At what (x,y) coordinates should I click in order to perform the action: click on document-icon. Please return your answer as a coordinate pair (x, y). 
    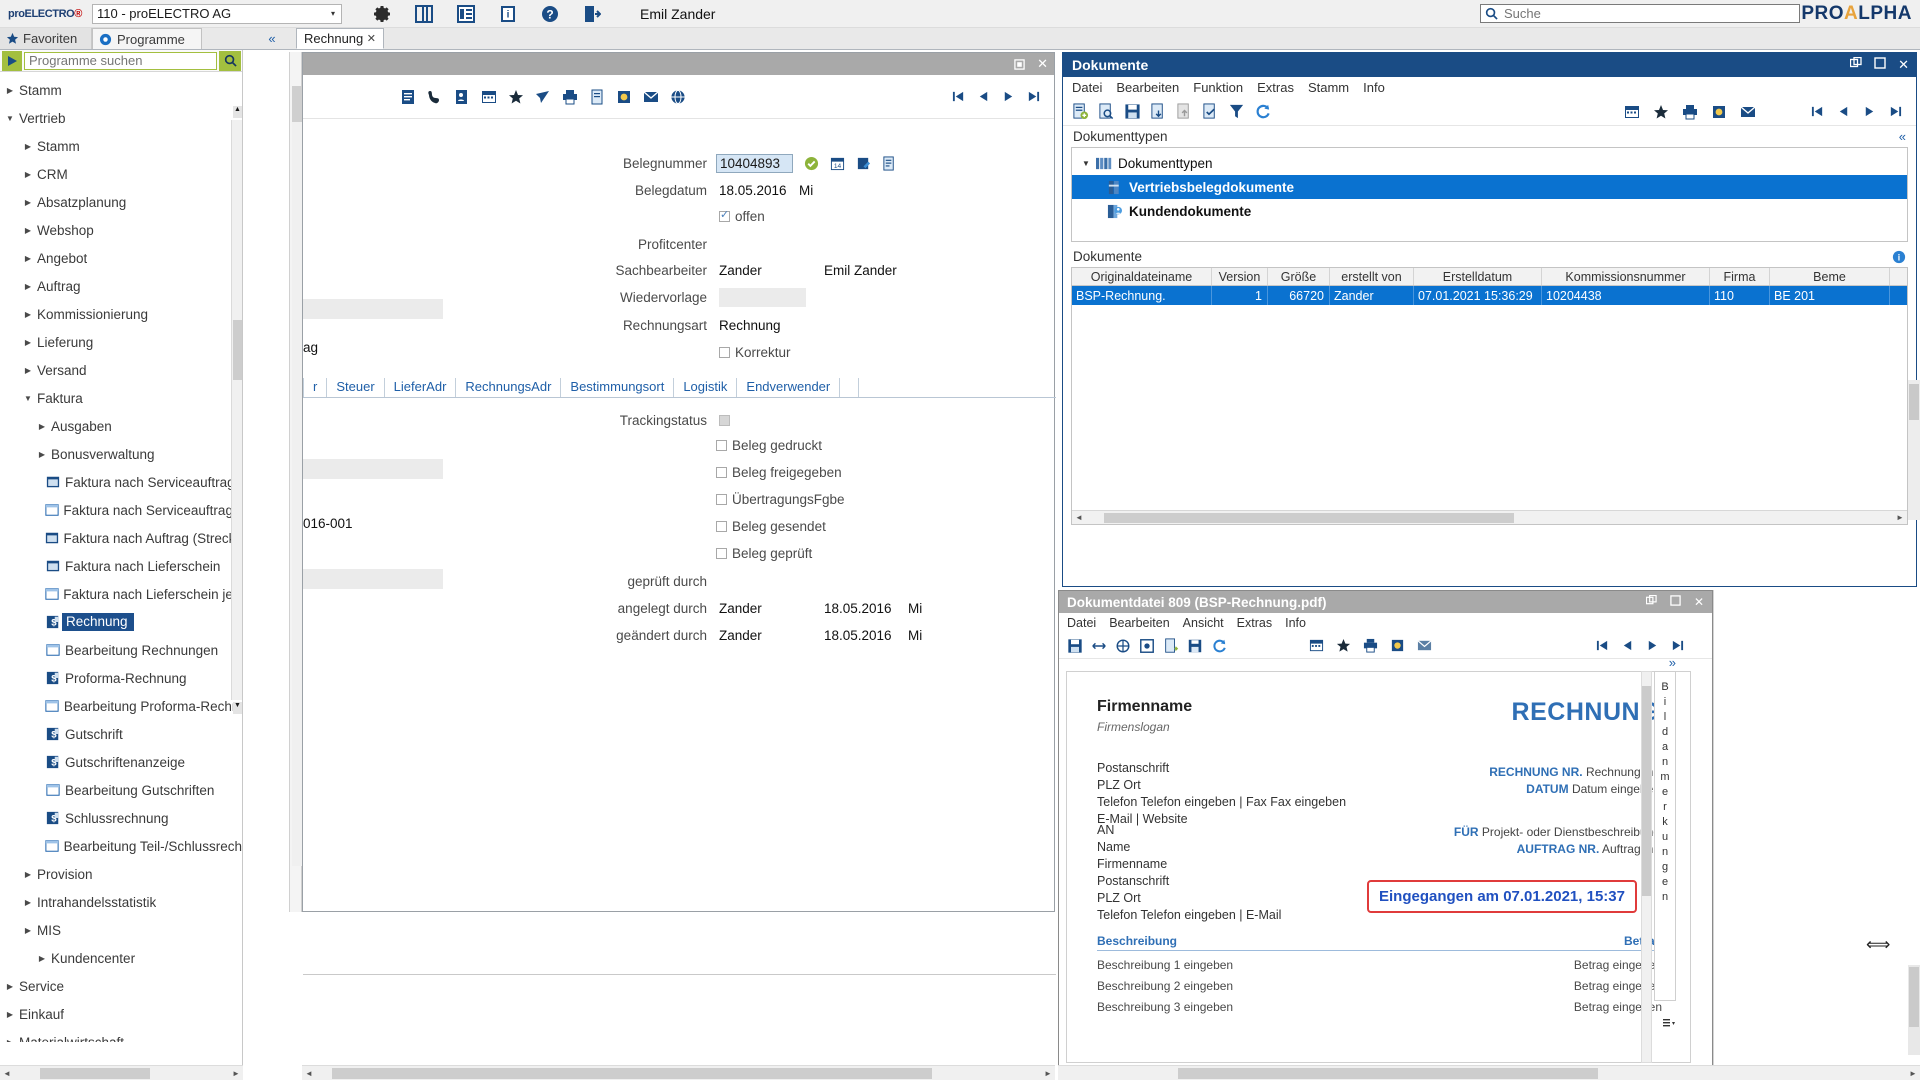
    Looking at the image, I should click on (597, 97).